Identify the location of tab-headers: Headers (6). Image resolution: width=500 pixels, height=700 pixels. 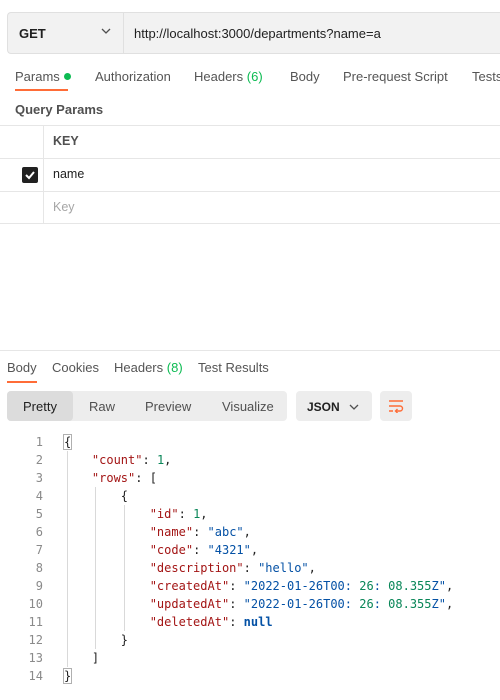
(228, 76).